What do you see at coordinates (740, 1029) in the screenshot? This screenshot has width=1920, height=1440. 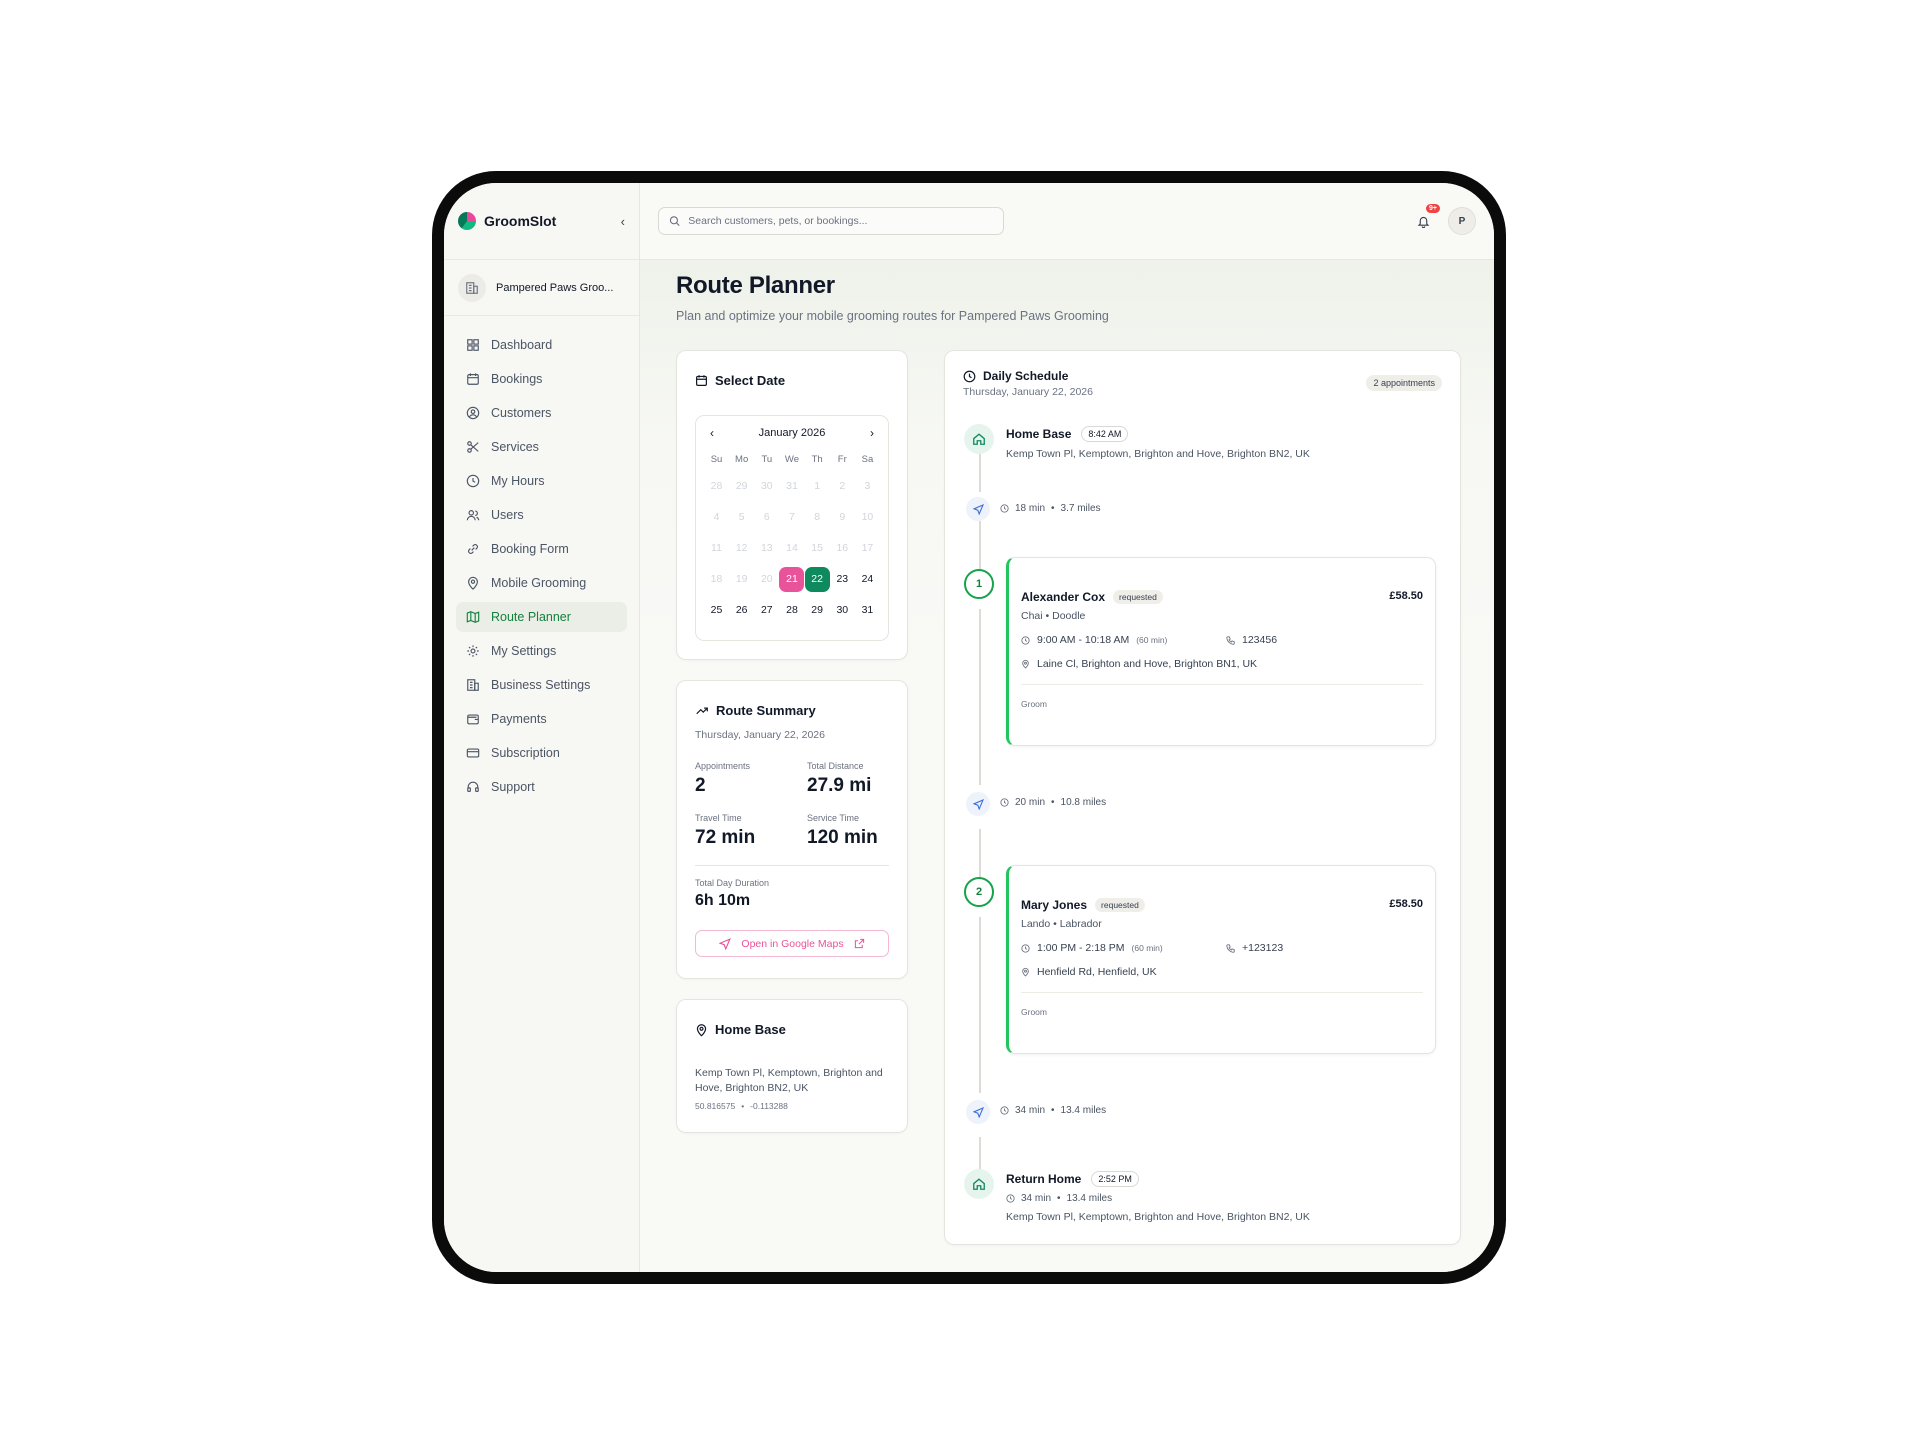 I see `home-base-title: Home Base` at bounding box center [740, 1029].